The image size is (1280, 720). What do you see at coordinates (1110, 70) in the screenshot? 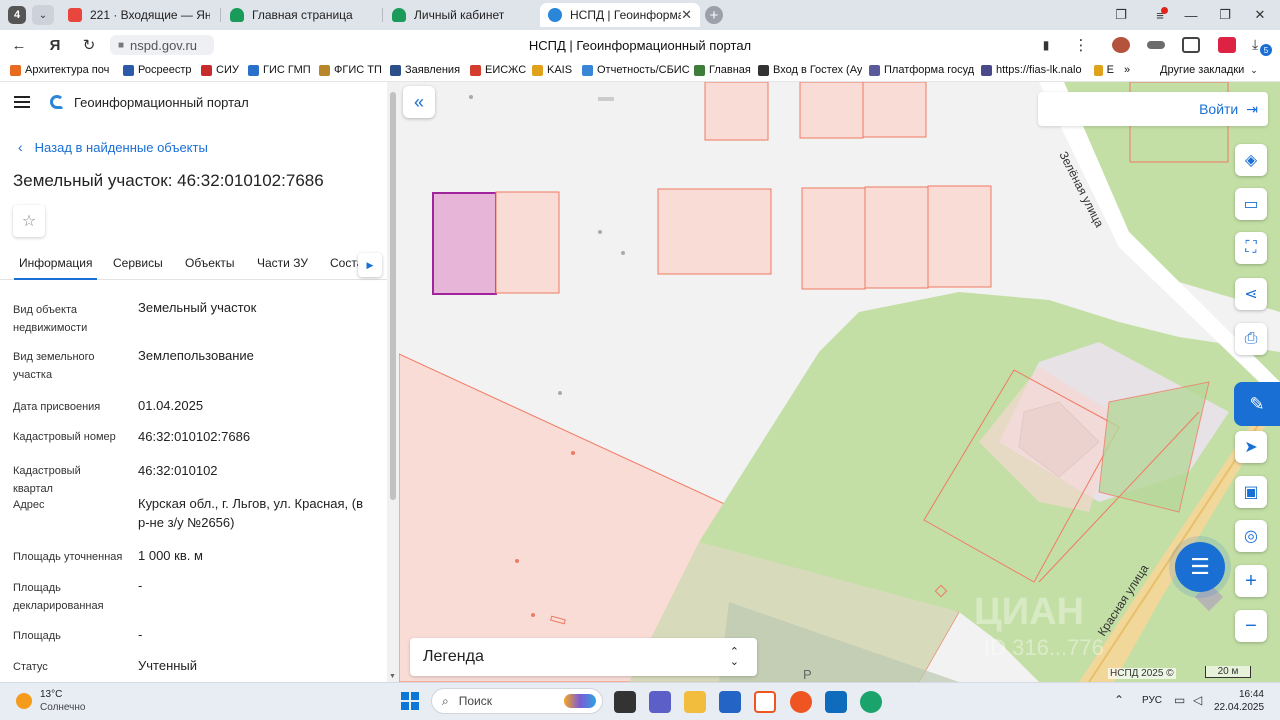
I see `bookmark-label: E` at bounding box center [1110, 70].